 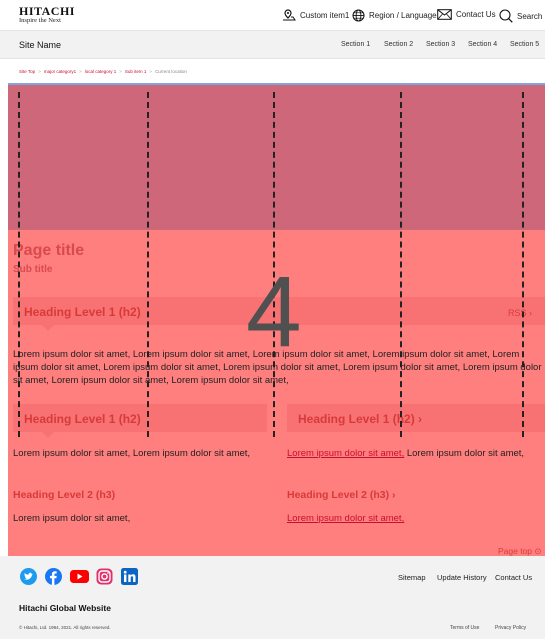 I want to click on arrow-up-circle-icon: ⊙, so click(x=538, y=551).